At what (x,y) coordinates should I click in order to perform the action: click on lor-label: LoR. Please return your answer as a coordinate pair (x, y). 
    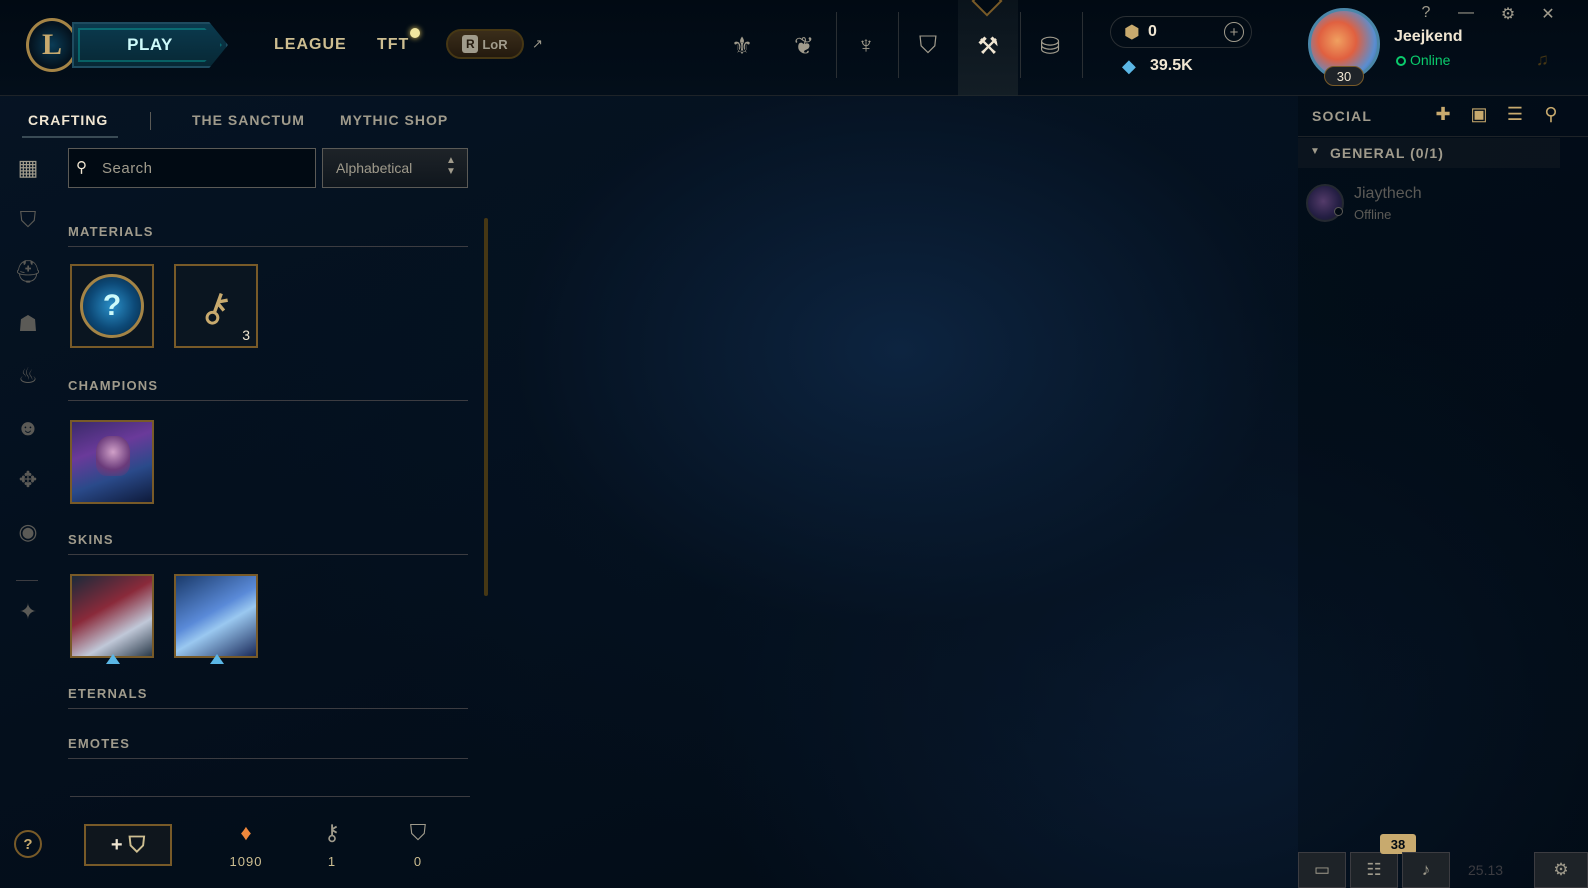
    Looking at the image, I should click on (495, 44).